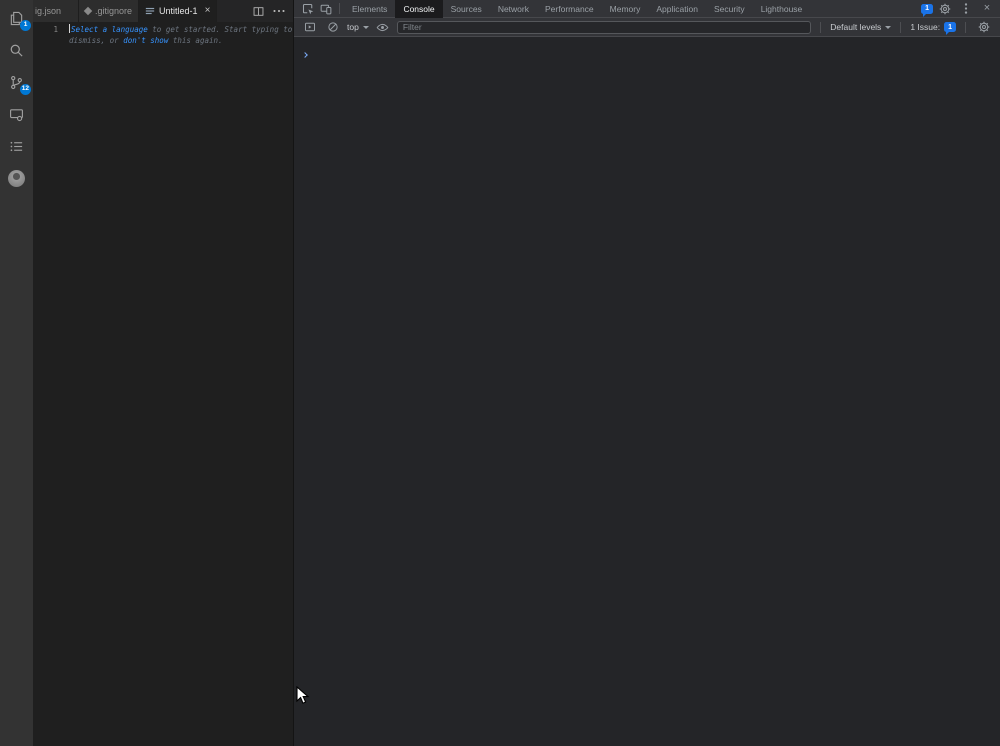 This screenshot has height=746, width=1000. What do you see at coordinates (16, 82) in the screenshot?
I see `activity-item-source-control: 12` at bounding box center [16, 82].